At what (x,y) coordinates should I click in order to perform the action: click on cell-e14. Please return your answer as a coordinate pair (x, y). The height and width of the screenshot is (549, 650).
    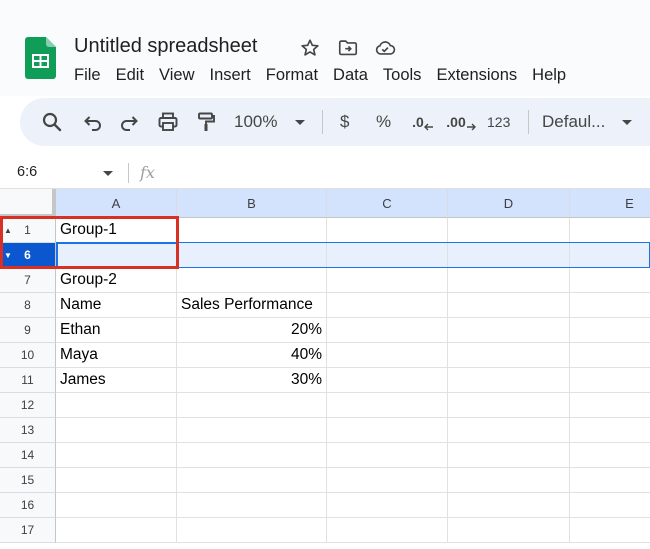
    Looking at the image, I should click on (610, 455).